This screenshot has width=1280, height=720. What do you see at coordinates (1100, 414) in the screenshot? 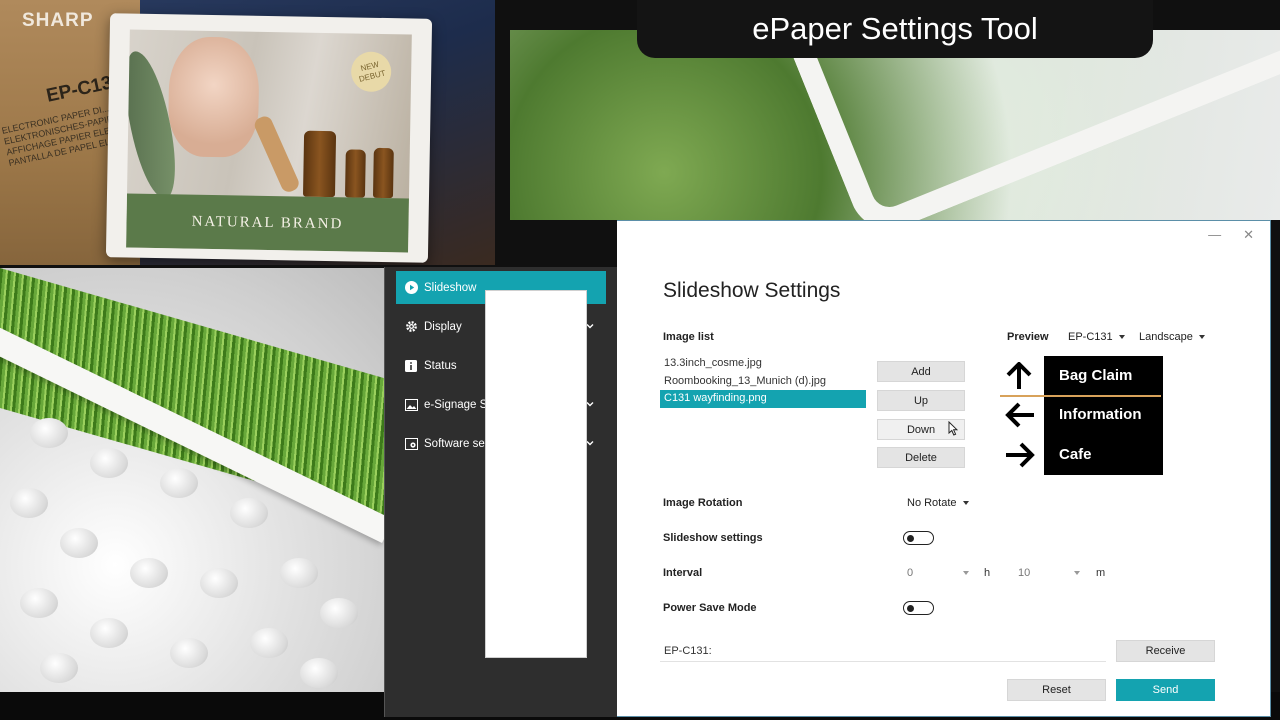
I see `preview-row-text: Information` at bounding box center [1100, 414].